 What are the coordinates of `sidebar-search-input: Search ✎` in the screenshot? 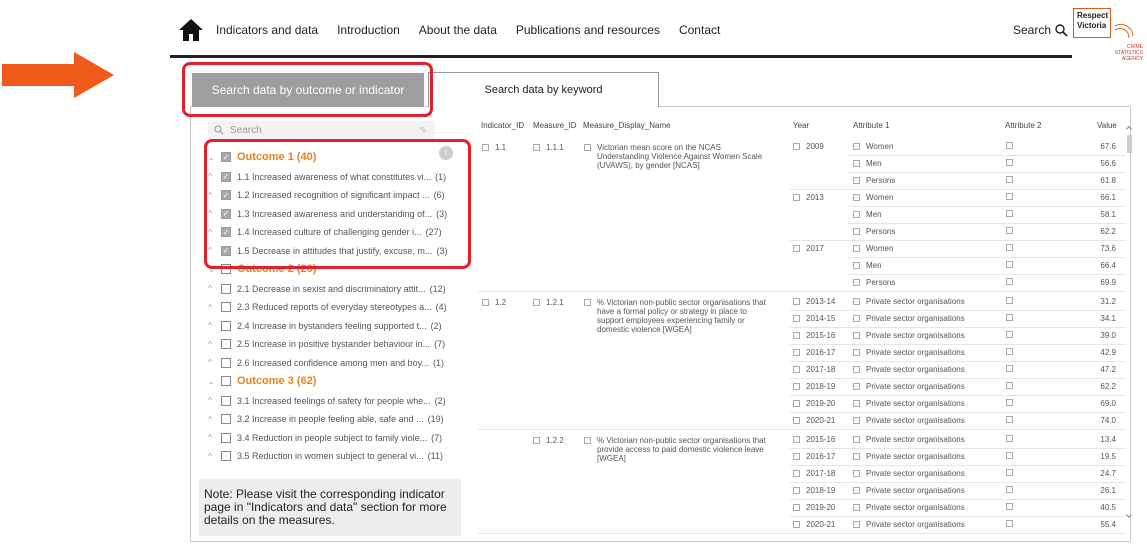 It's located at (321, 130).